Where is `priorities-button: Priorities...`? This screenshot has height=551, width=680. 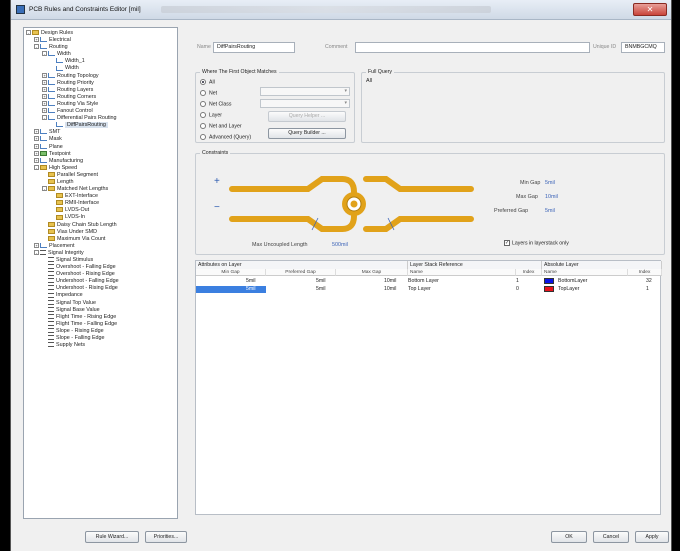 priorities-button: Priorities... is located at coordinates (166, 537).